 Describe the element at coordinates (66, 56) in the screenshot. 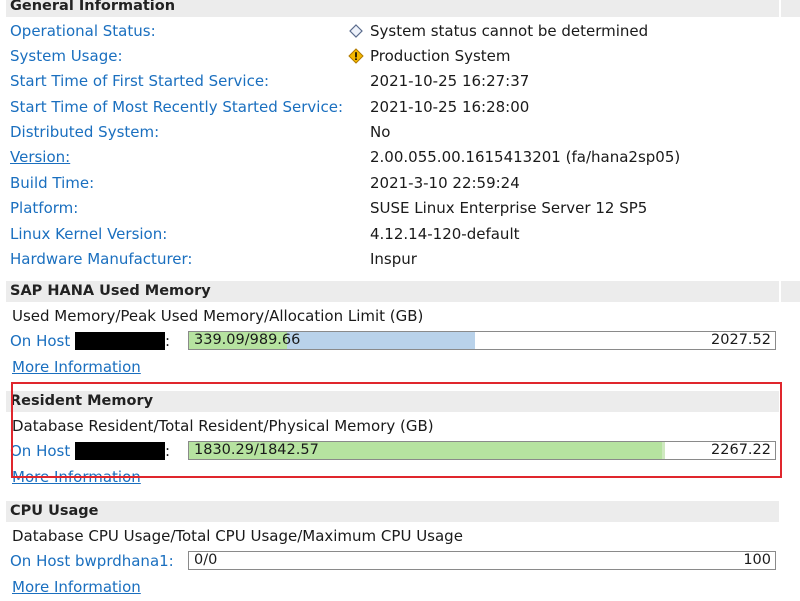

I see `general-row-label: System Usage:` at that location.